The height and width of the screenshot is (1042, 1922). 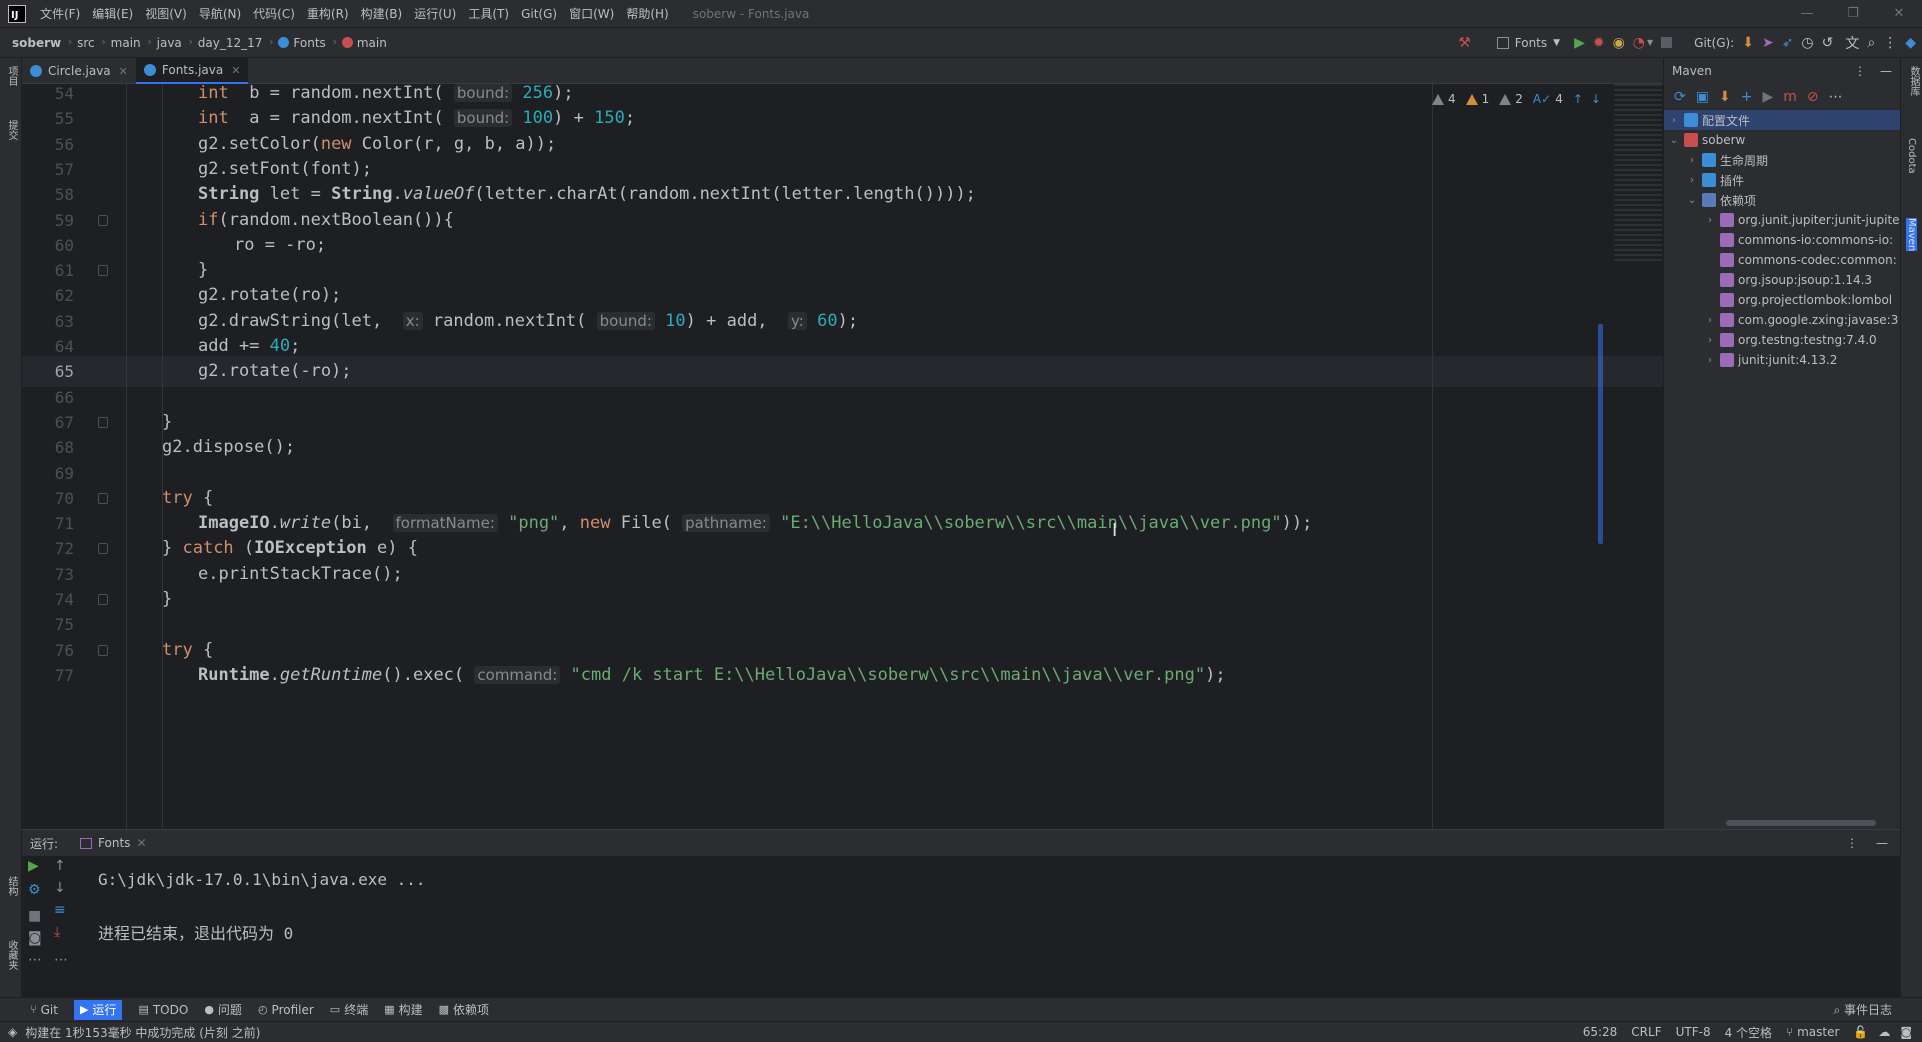 I want to click on menu-item: 帮助(H), so click(x=647, y=14).